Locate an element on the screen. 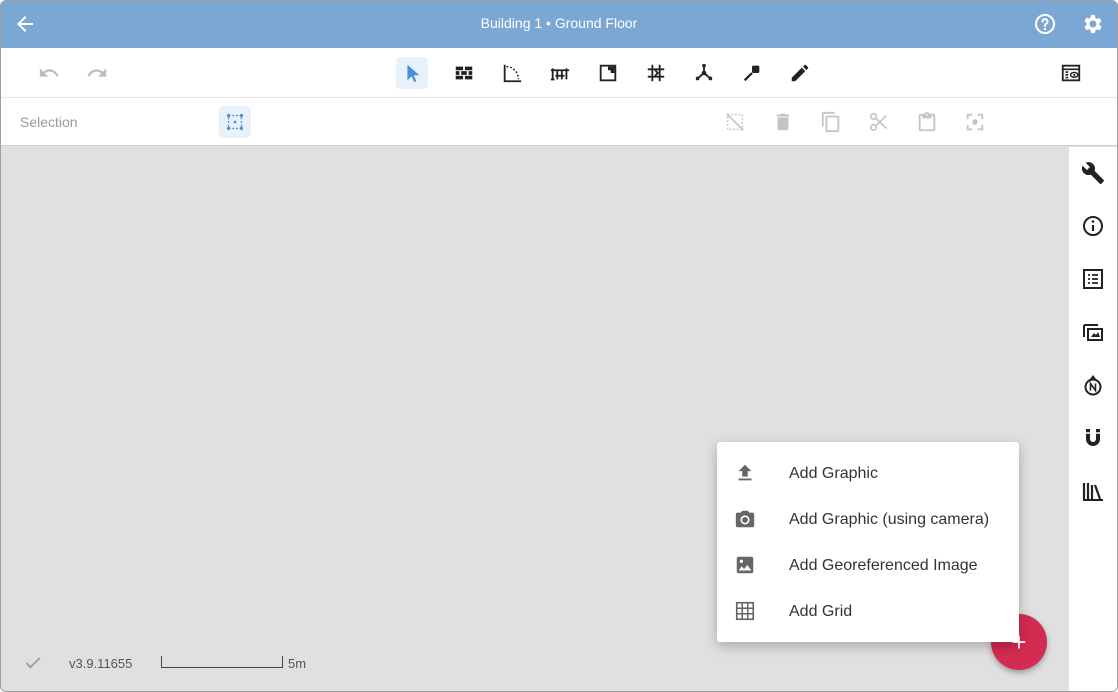 The width and height of the screenshot is (1118, 692). vertex-icon is located at coordinates (704, 72).